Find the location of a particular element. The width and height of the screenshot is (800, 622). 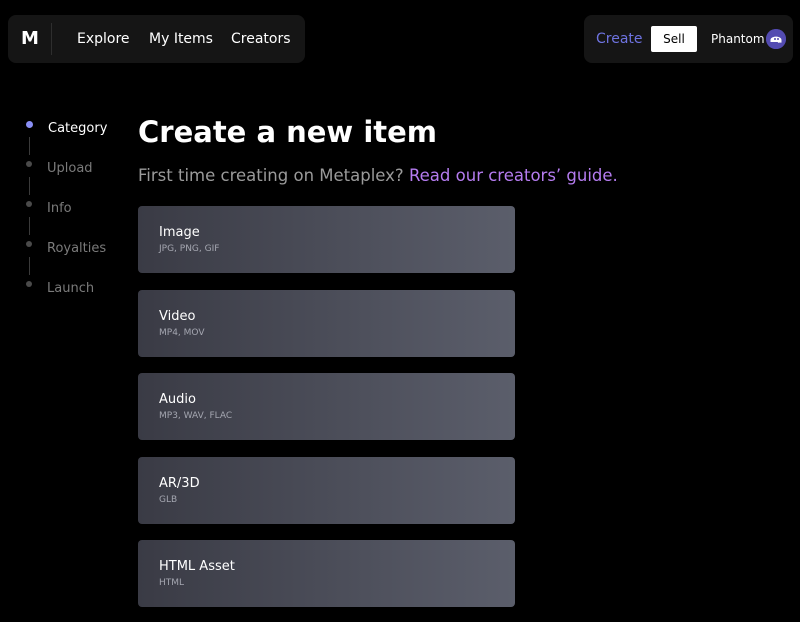

category-title: Video is located at coordinates (177, 316).